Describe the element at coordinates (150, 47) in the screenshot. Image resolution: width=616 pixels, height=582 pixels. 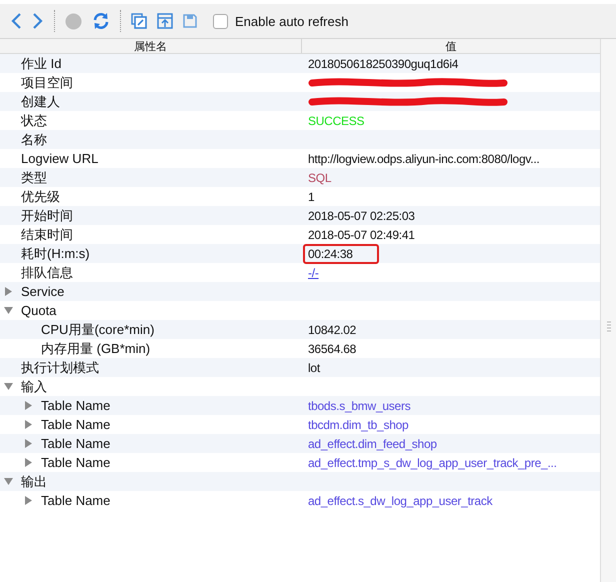
I see `column-header: 属性名` at that location.